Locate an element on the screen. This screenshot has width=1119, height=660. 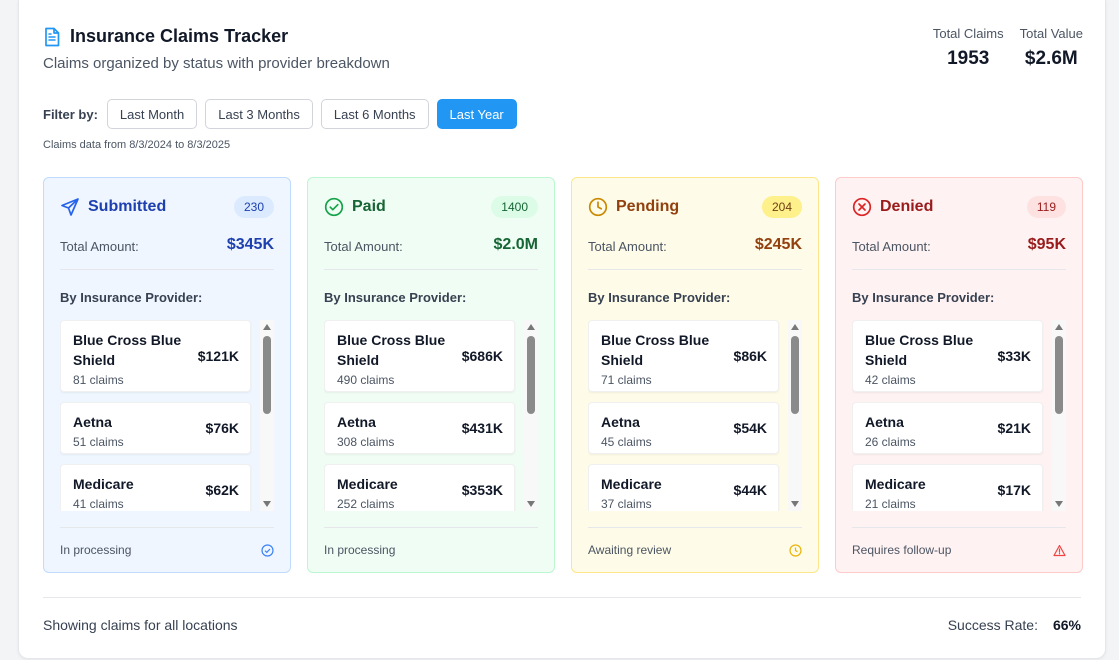
provider-claims: 45 claims is located at coordinates (626, 442).